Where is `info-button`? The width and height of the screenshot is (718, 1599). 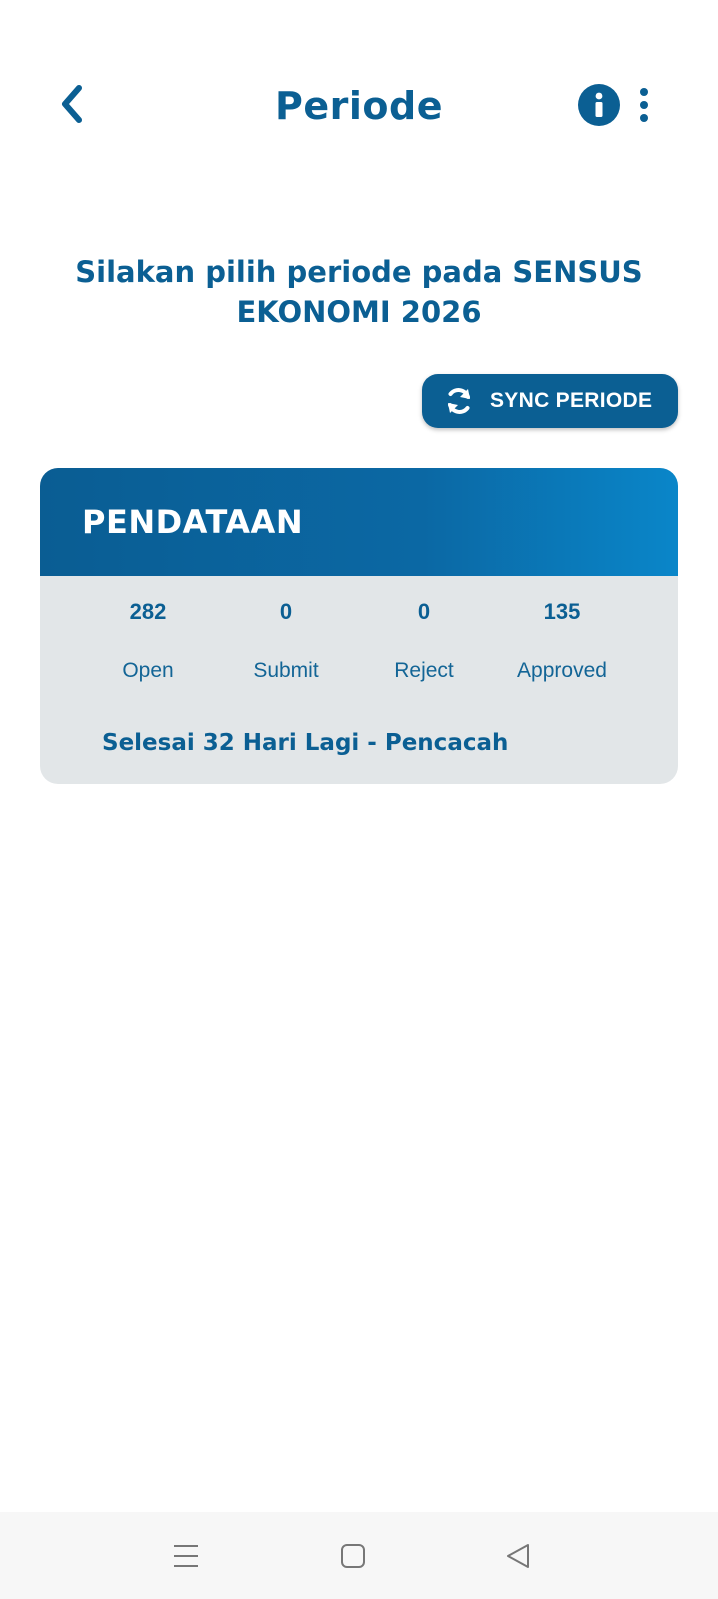
info-button is located at coordinates (599, 105).